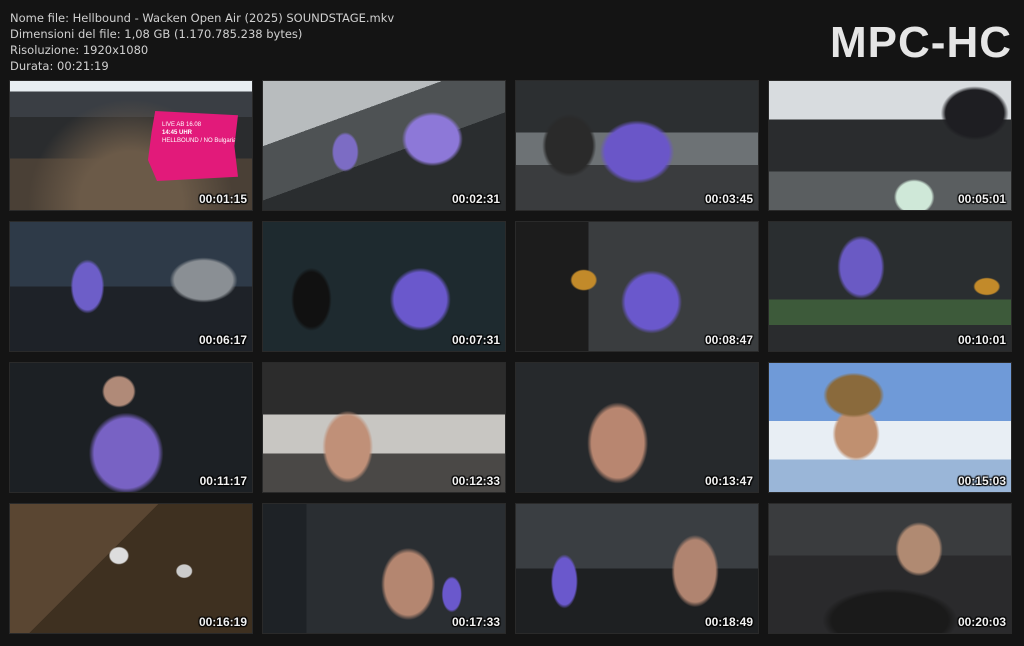 This screenshot has height=646, width=1024. What do you see at coordinates (728, 340) in the screenshot?
I see `timestamp: 00:08:47` at bounding box center [728, 340].